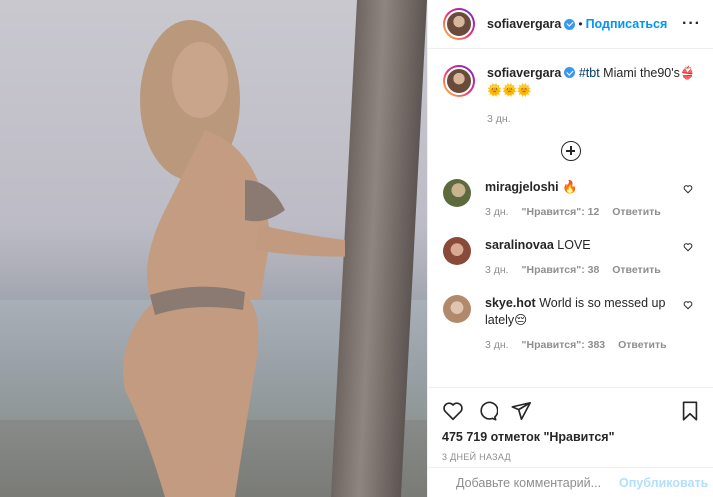 This screenshot has height=497, width=713. I want to click on more-options-icon: ···, so click(691, 24).